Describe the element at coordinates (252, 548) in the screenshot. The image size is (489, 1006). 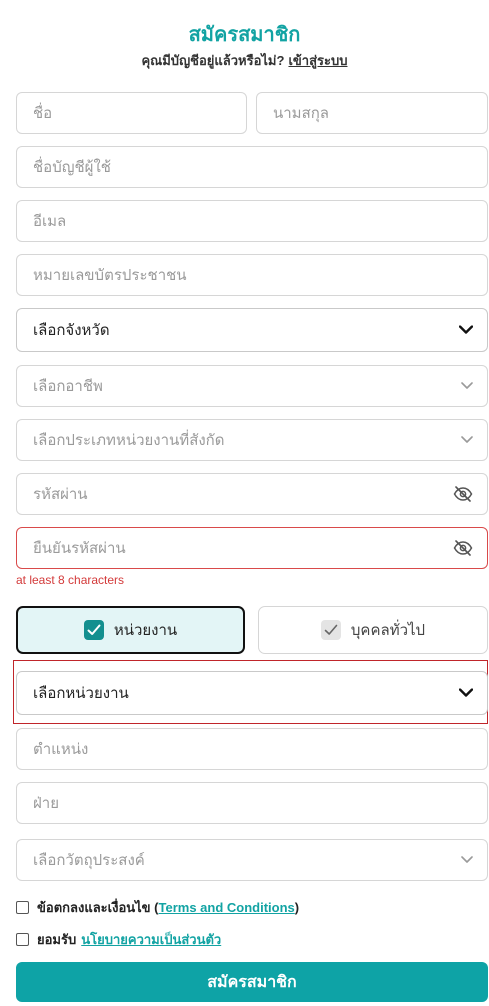
I see `confirm-password-input: ยืนยันรหัสผ่าน` at that location.